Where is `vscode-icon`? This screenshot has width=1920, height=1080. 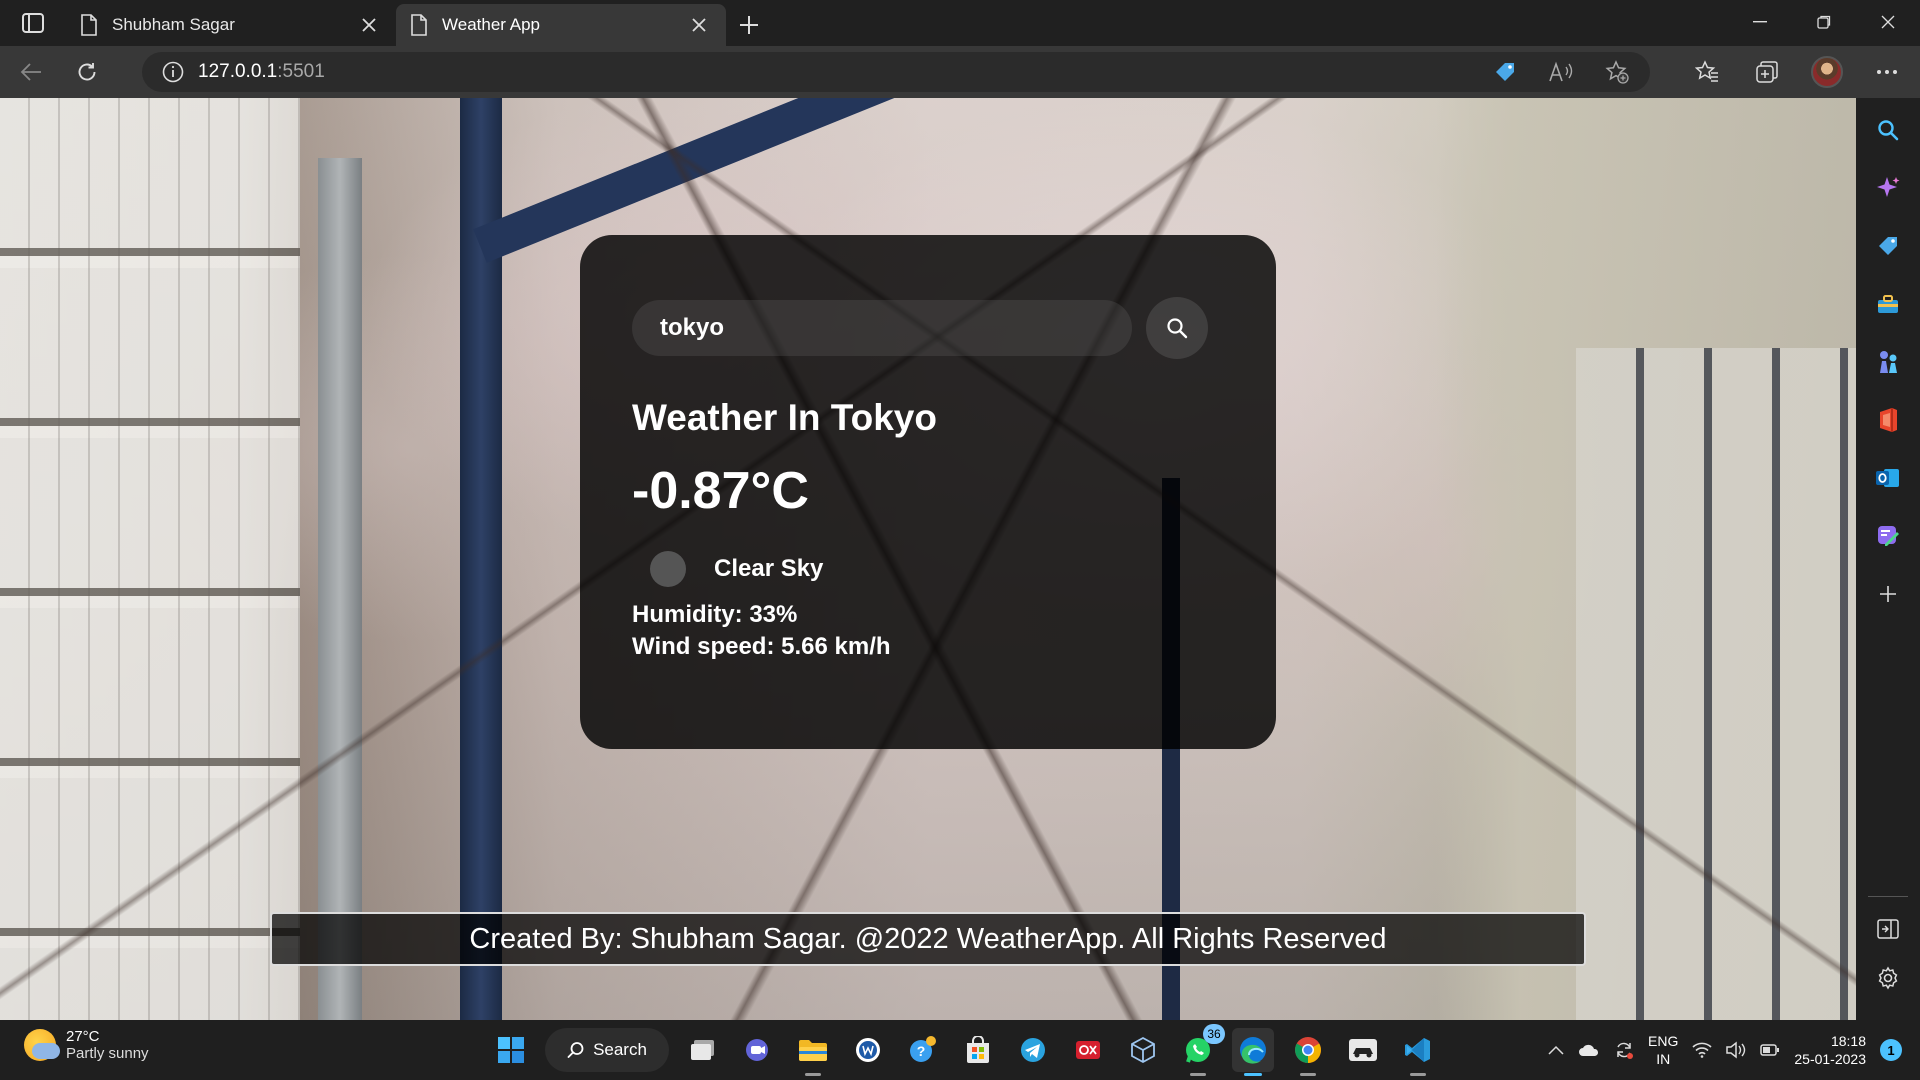
vscode-icon is located at coordinates (1417, 1050).